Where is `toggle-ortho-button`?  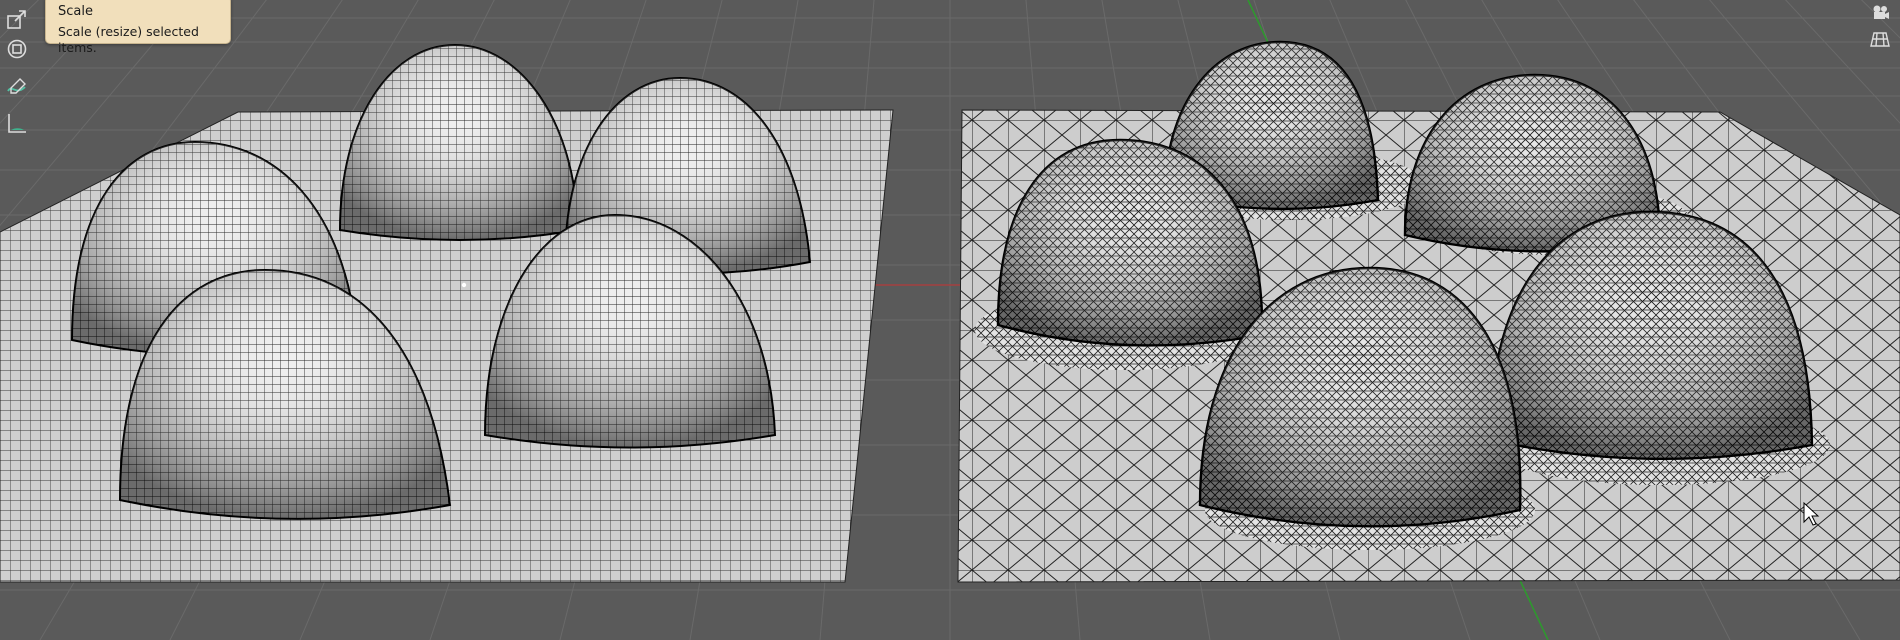 toggle-ortho-button is located at coordinates (1880, 39).